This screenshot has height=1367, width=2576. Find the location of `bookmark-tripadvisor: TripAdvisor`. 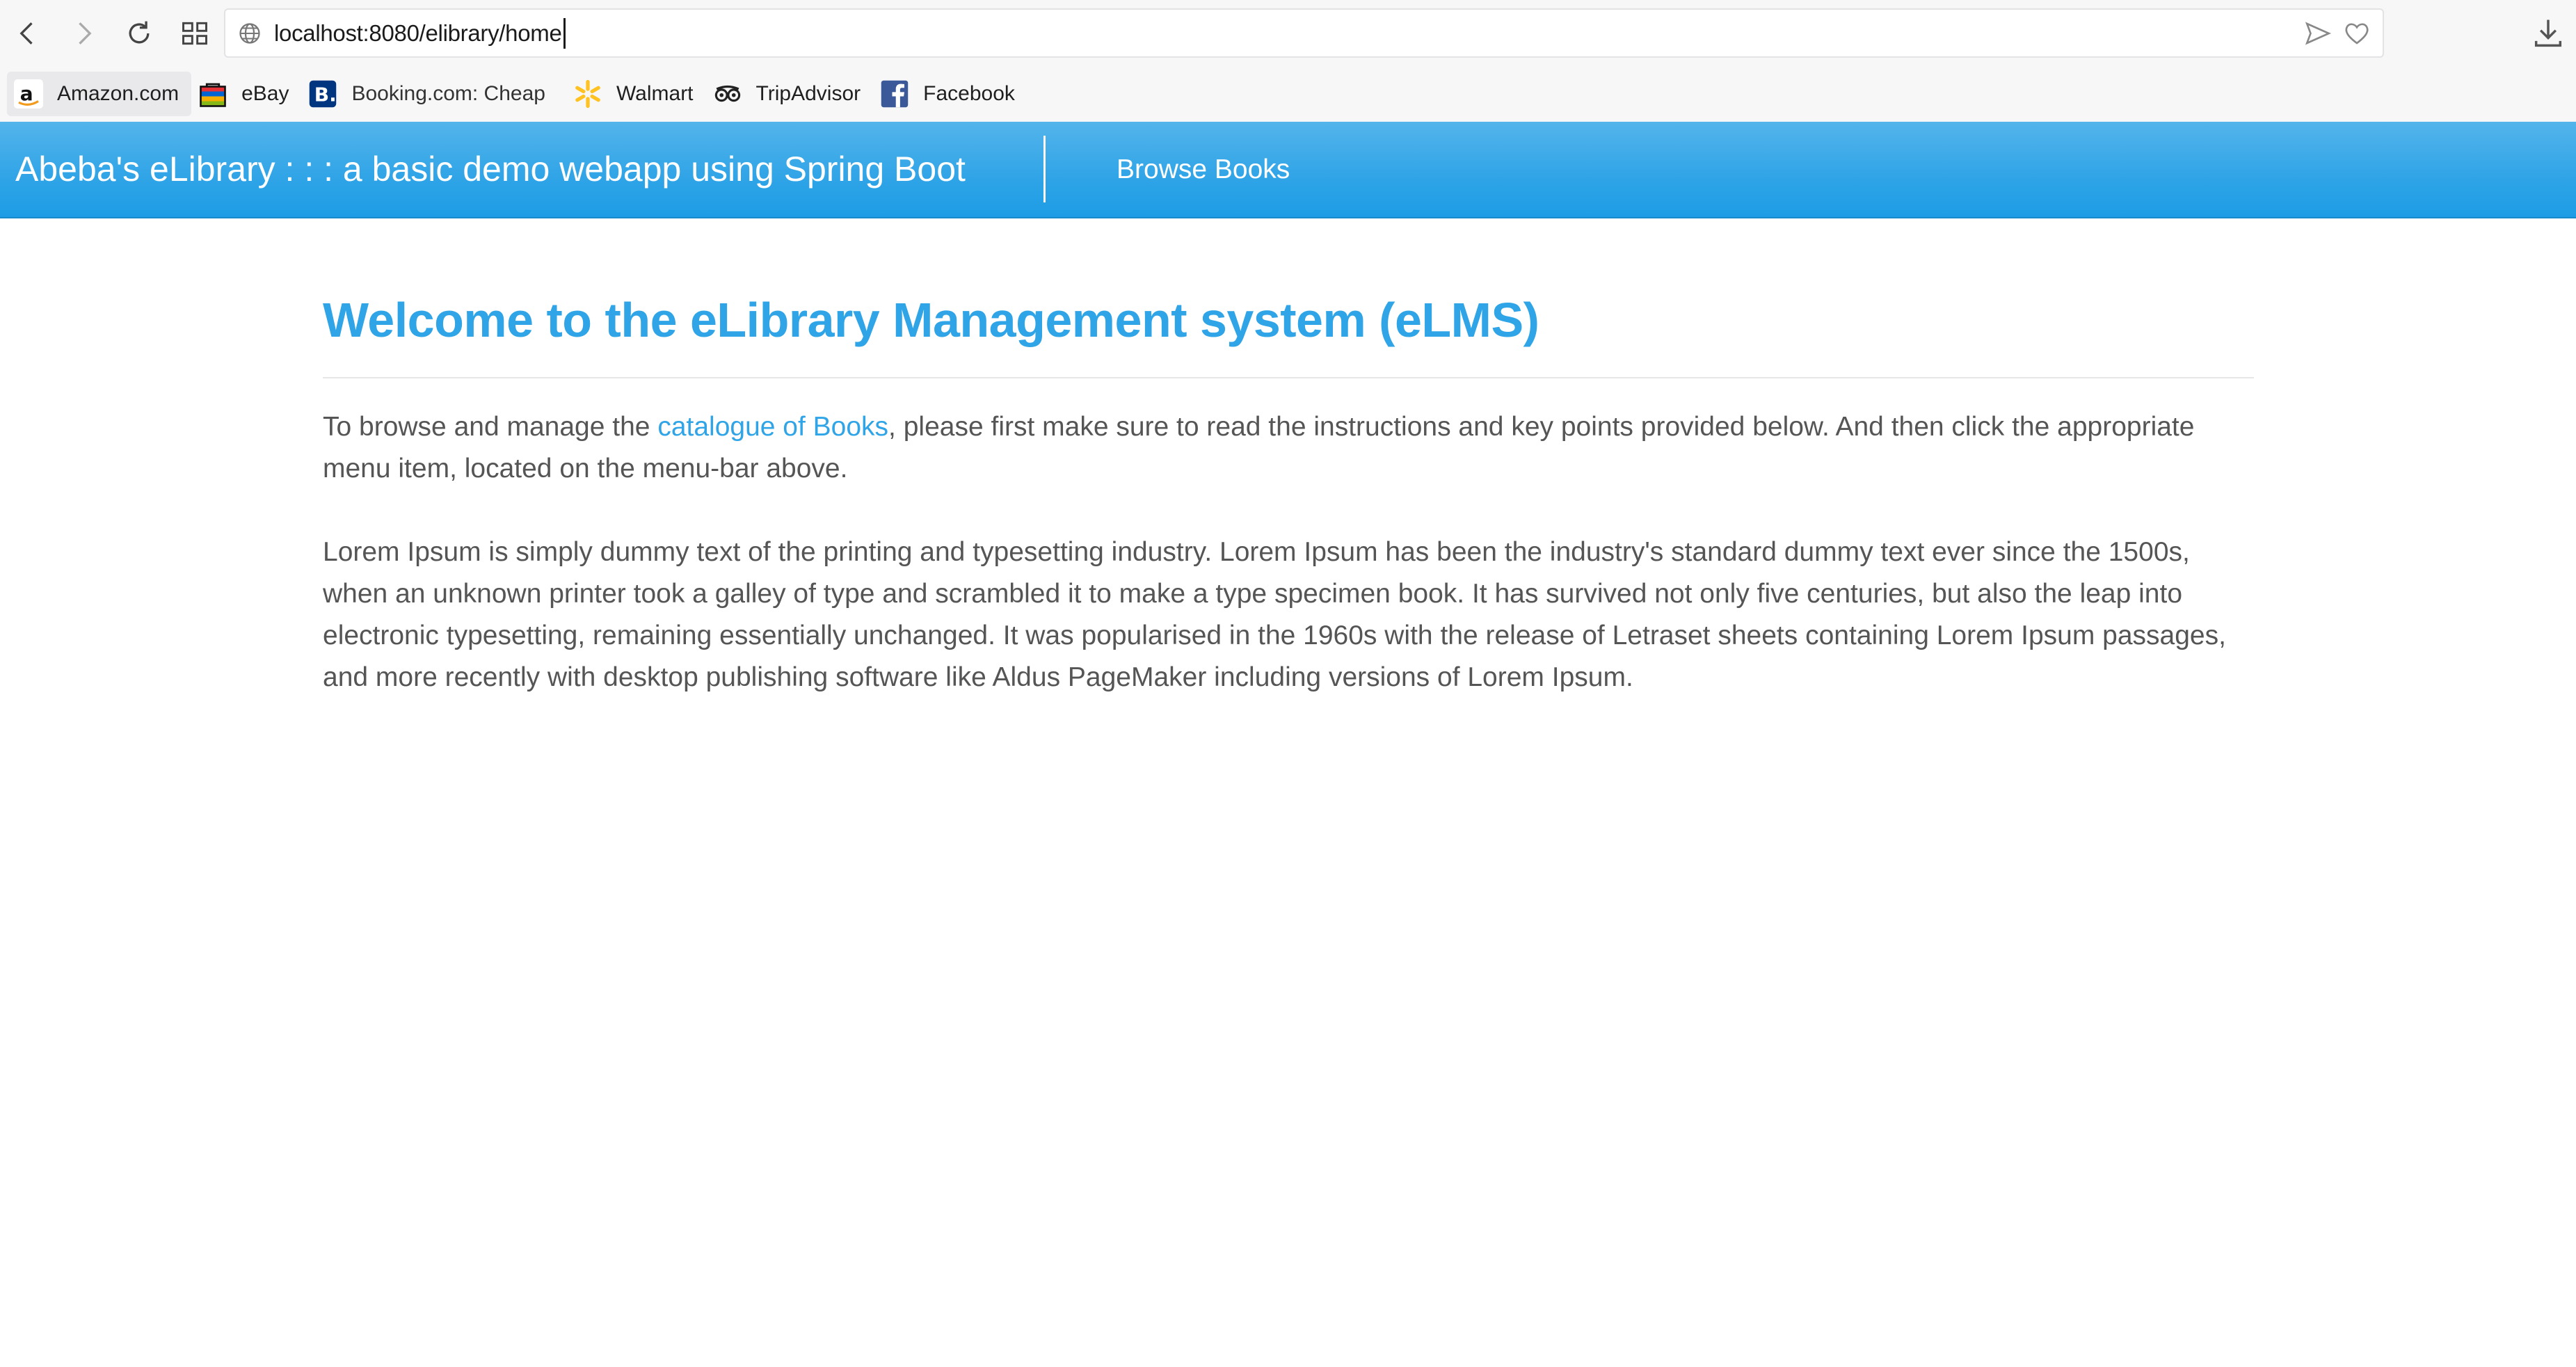

bookmark-tripadvisor: TripAdvisor is located at coordinates (790, 94).